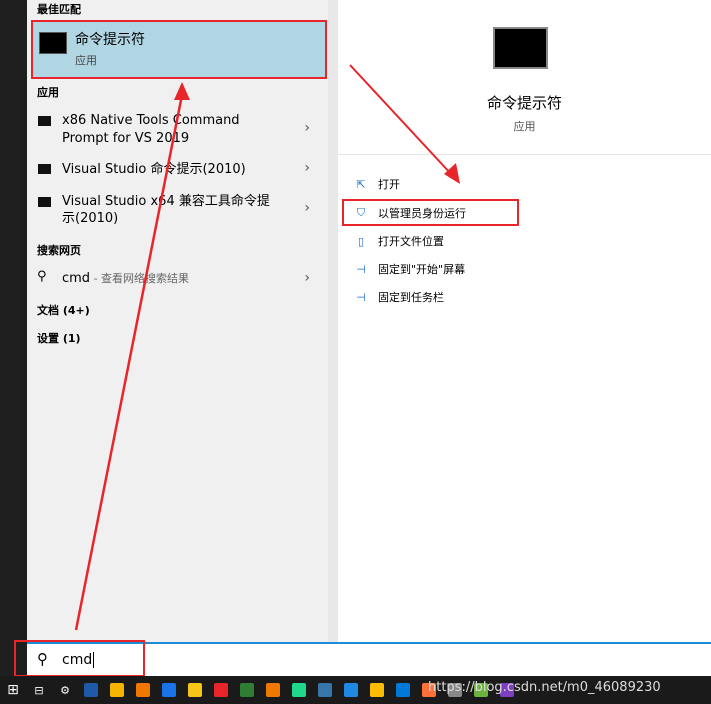  I want to click on windows-start-icon: ⊞, so click(13, 690).